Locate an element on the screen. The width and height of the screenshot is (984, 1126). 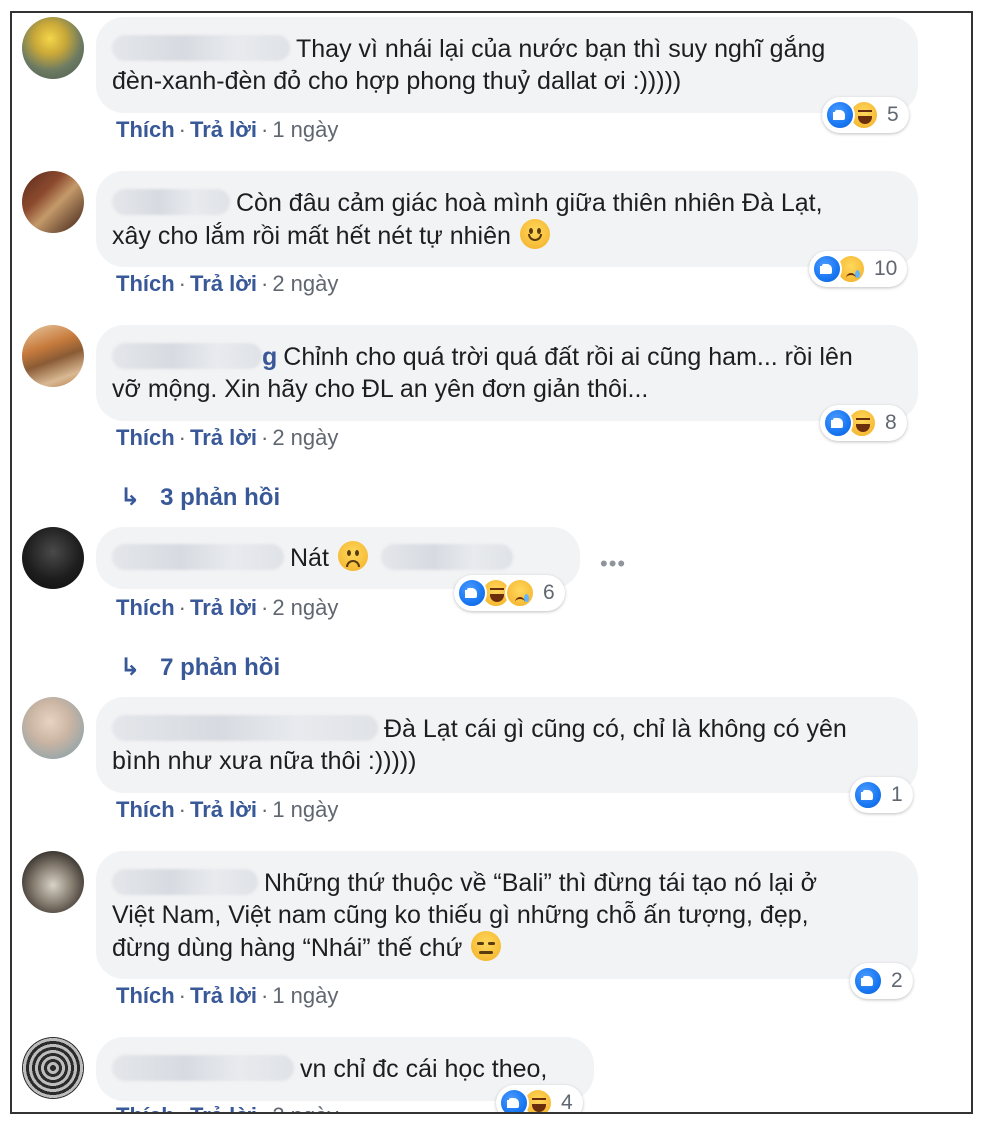
more-options-icon: ••• is located at coordinates (613, 564).